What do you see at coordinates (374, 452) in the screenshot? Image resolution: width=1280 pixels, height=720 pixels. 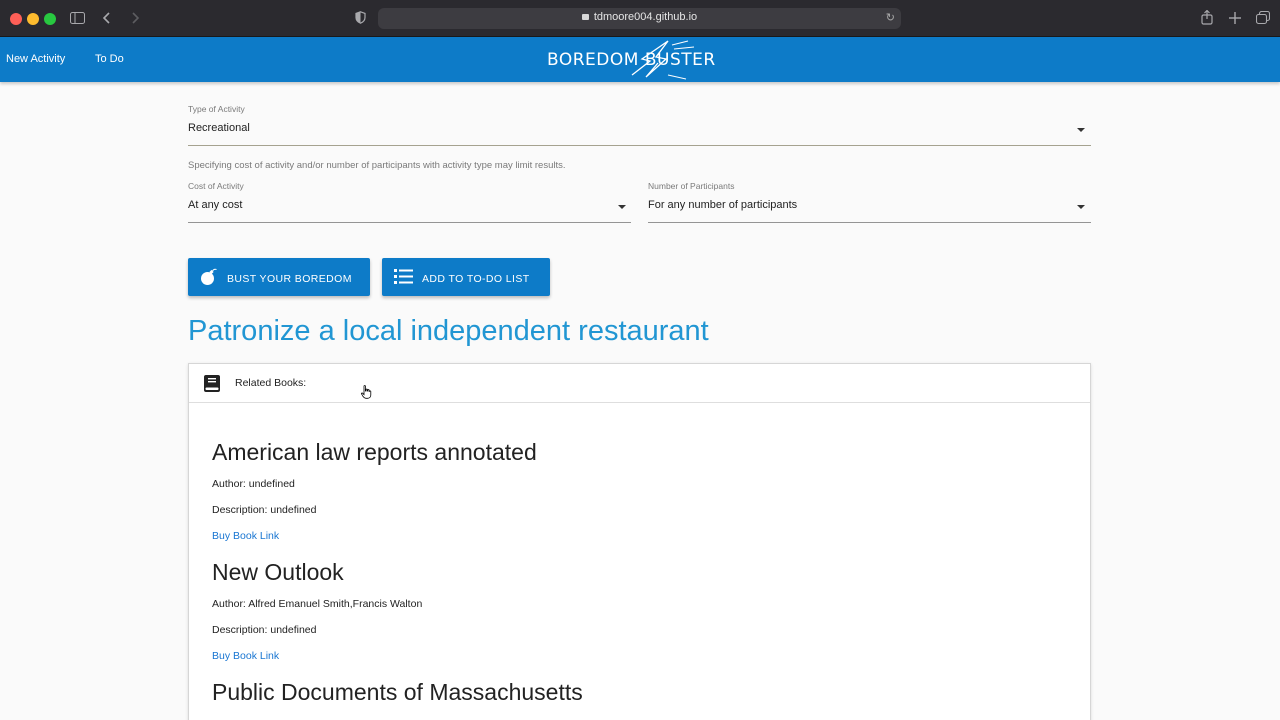 I see `book-title: American law reports annotated` at bounding box center [374, 452].